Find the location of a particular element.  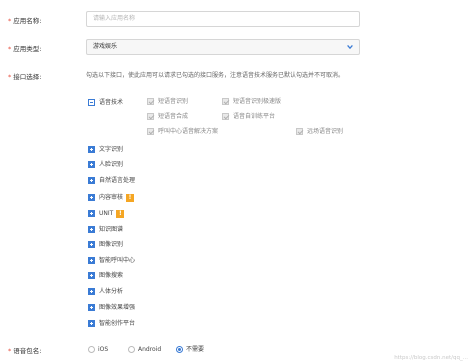

app-type-value: 游戏娱乐 is located at coordinates (105, 46).